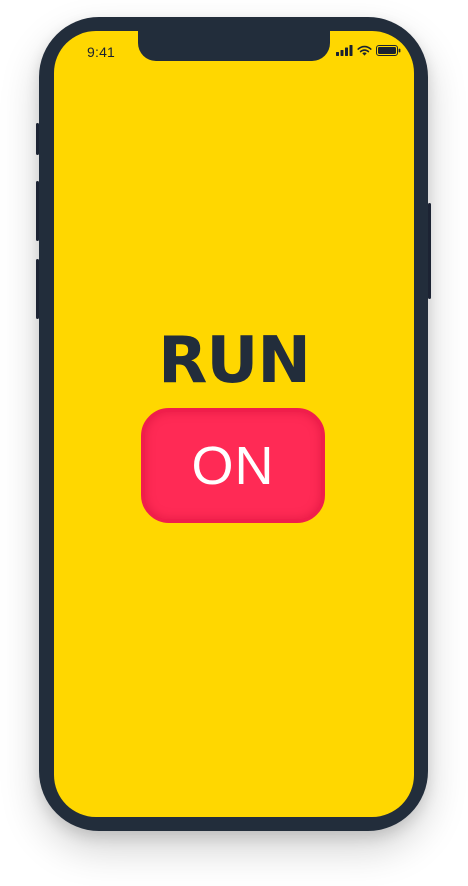  I want to click on notch, so click(234, 46).